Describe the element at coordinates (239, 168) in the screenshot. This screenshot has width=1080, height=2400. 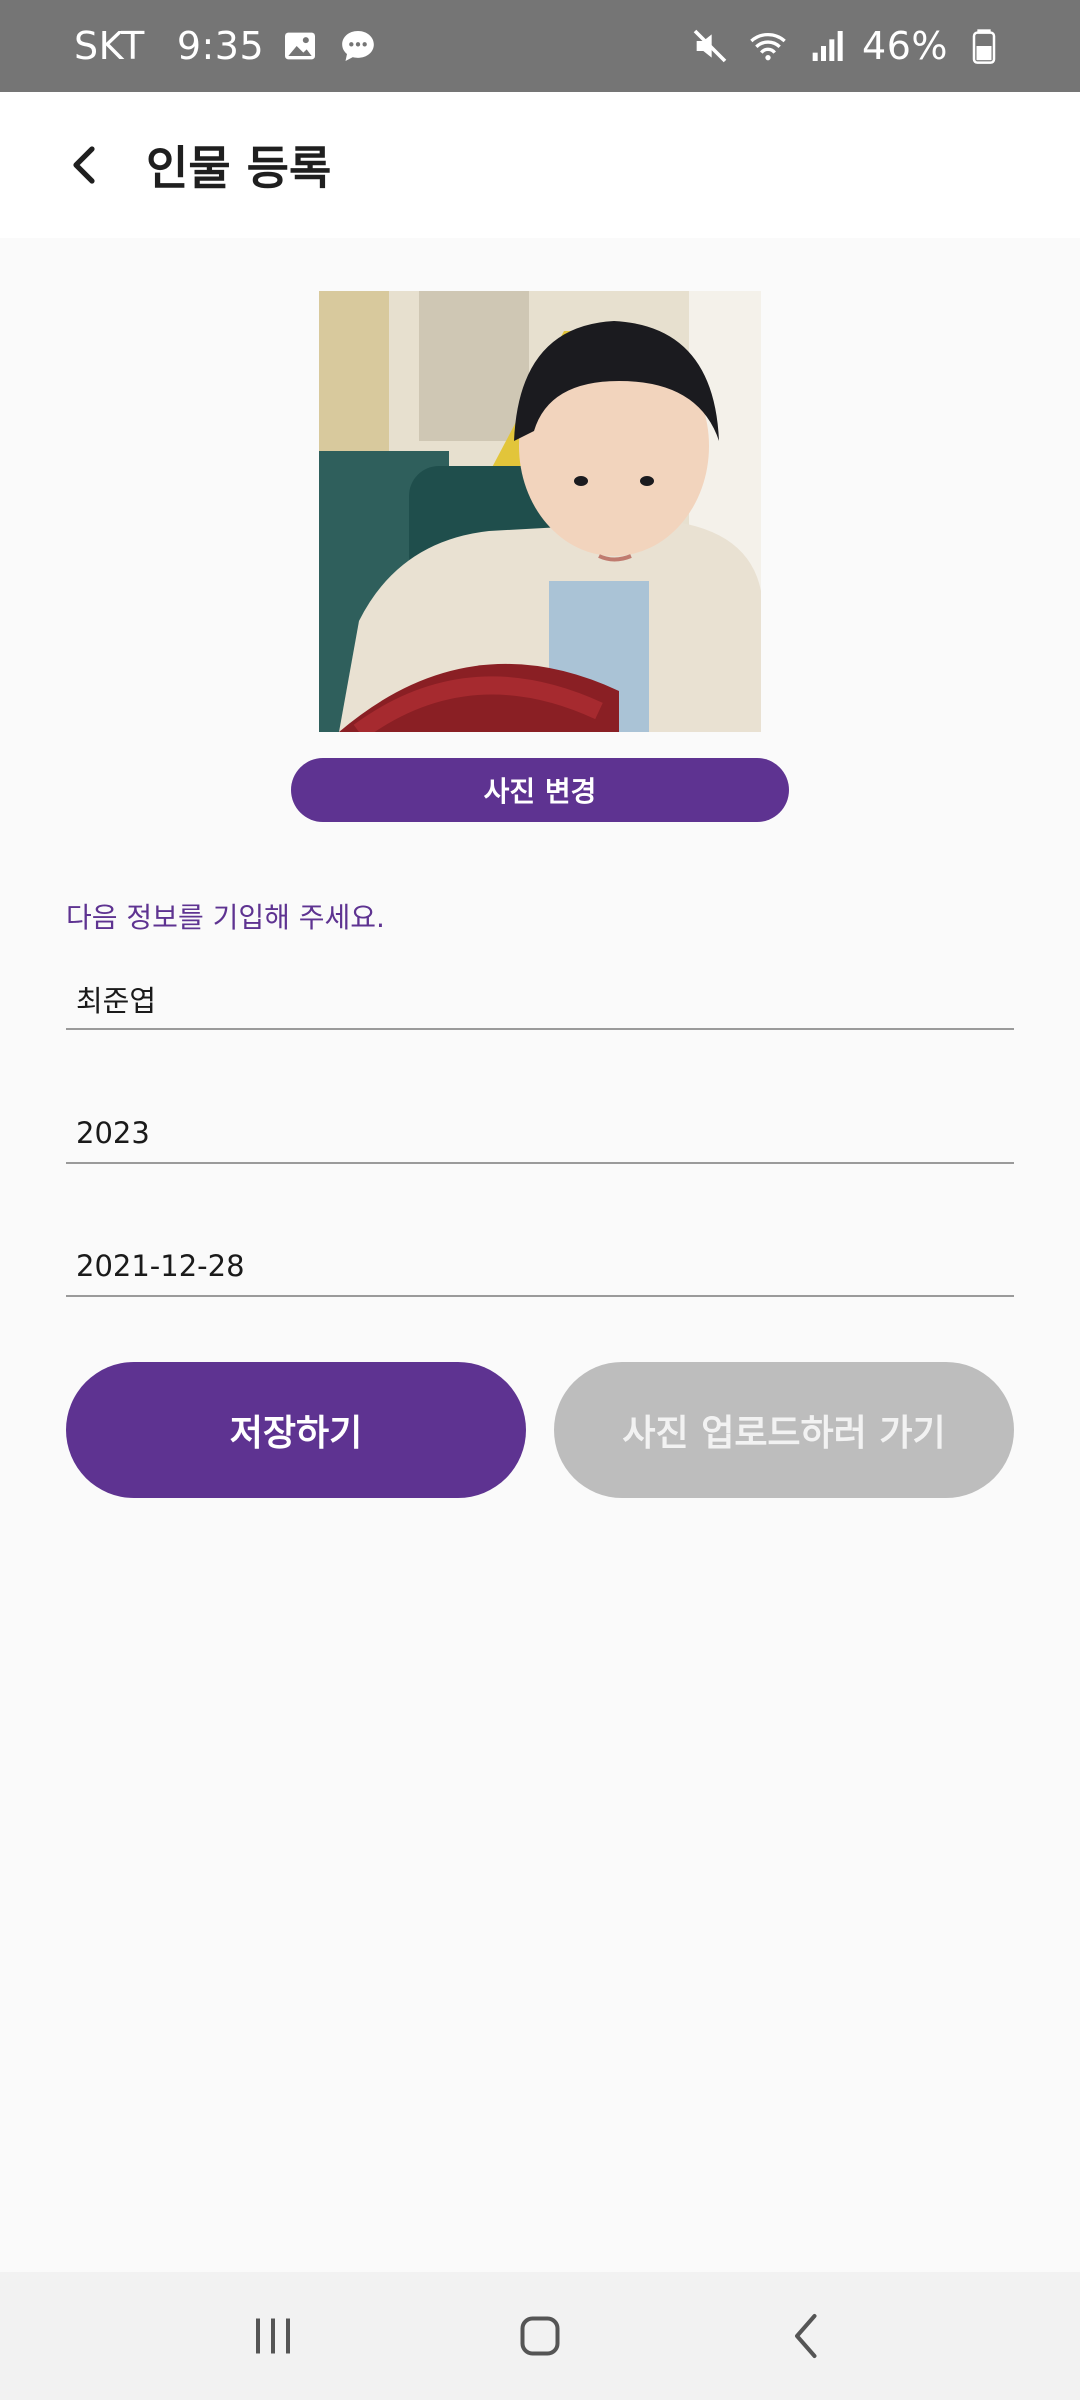
I see `page-title: 인물 등록` at that location.